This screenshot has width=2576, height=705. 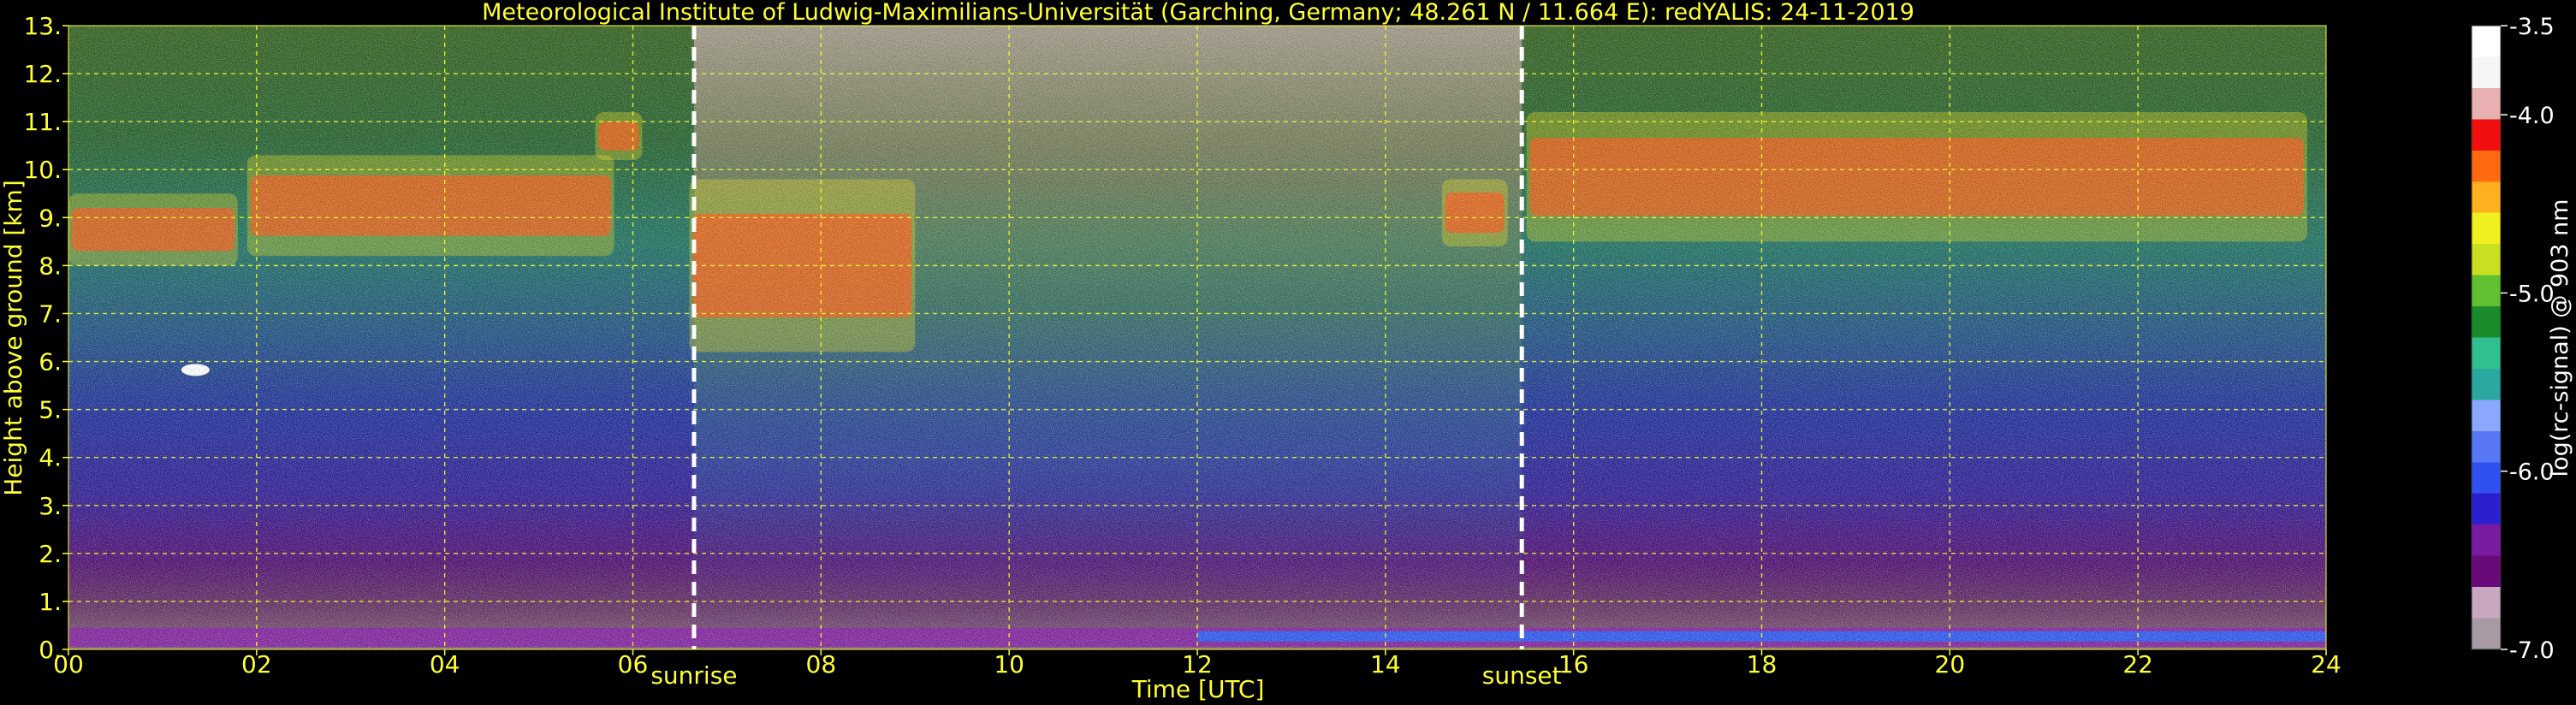 What do you see at coordinates (50, 458) in the screenshot?
I see `y-tick-label: 4.` at bounding box center [50, 458].